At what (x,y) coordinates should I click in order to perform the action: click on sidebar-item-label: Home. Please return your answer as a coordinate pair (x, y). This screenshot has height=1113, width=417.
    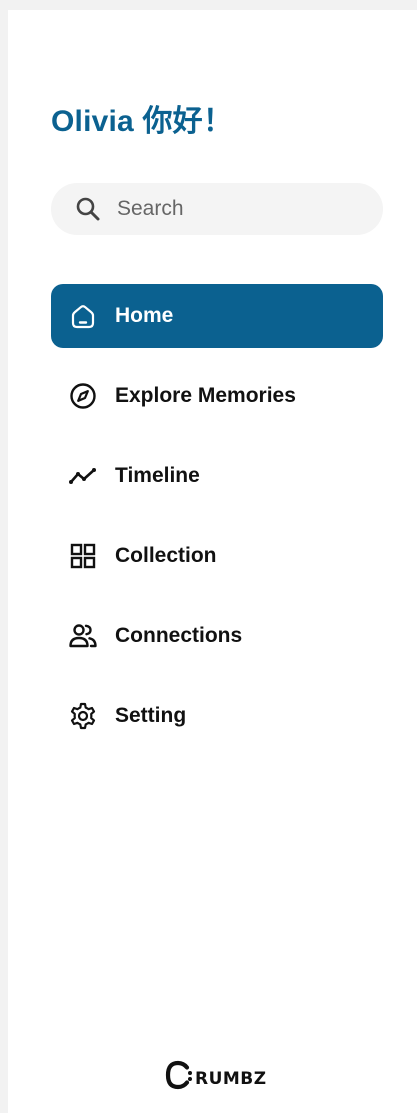
    Looking at the image, I should click on (144, 315).